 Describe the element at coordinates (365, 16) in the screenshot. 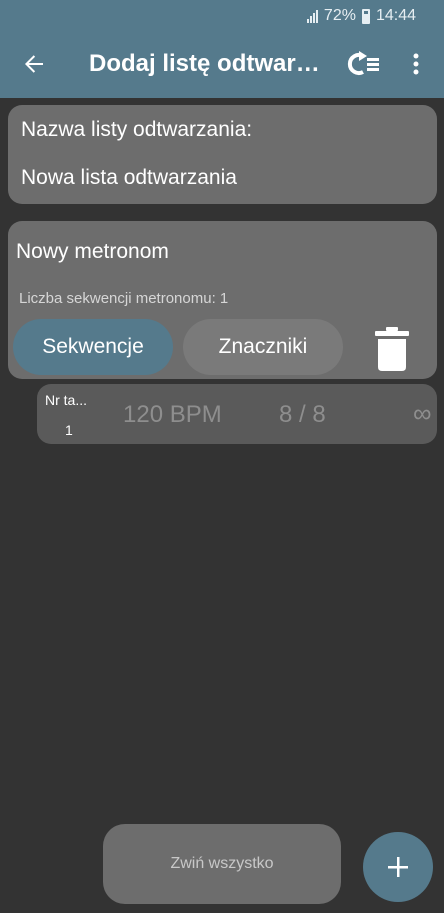

I see `battery-icon` at that location.